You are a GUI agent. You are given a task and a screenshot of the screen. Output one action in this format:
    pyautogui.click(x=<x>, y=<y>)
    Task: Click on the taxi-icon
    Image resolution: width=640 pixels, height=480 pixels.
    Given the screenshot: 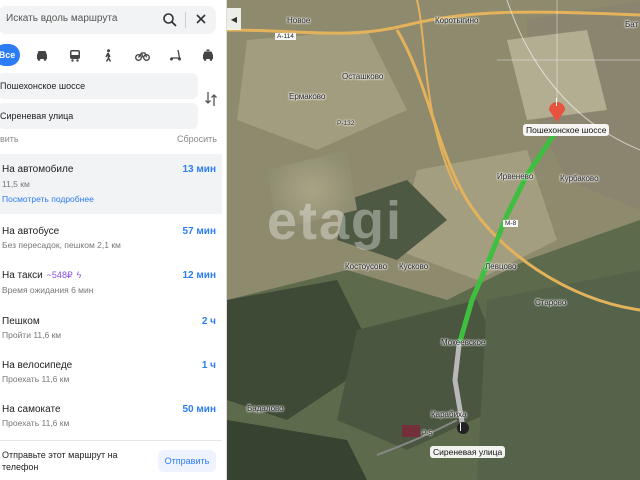 What is the action you would take?
    pyautogui.click(x=208, y=55)
    